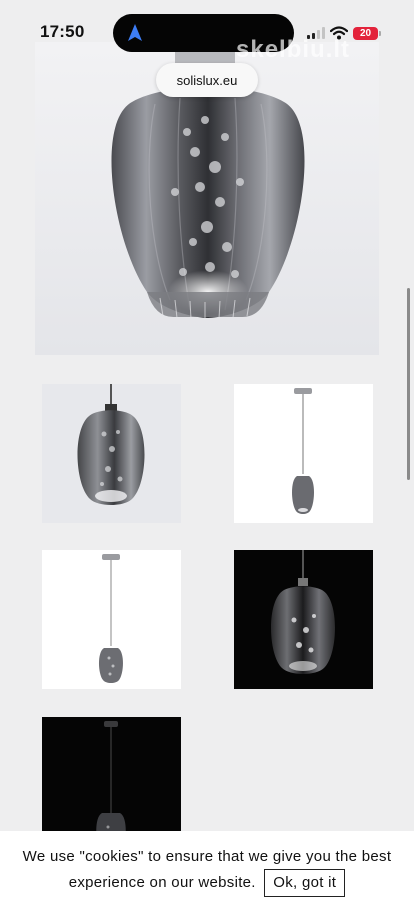 The image size is (414, 900). Describe the element at coordinates (135, 32) in the screenshot. I see `navigation-arrow-icon` at that location.